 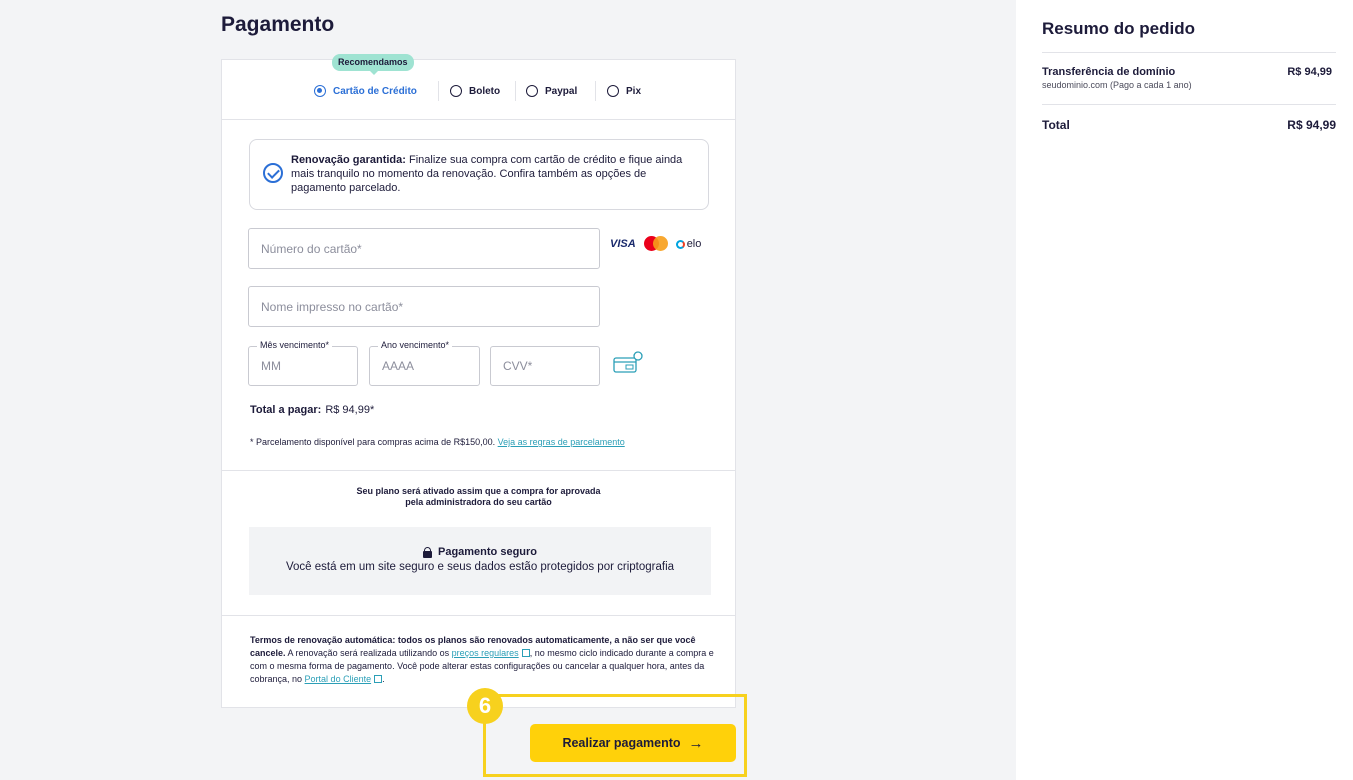 I want to click on cvv-input, so click(x=545, y=366).